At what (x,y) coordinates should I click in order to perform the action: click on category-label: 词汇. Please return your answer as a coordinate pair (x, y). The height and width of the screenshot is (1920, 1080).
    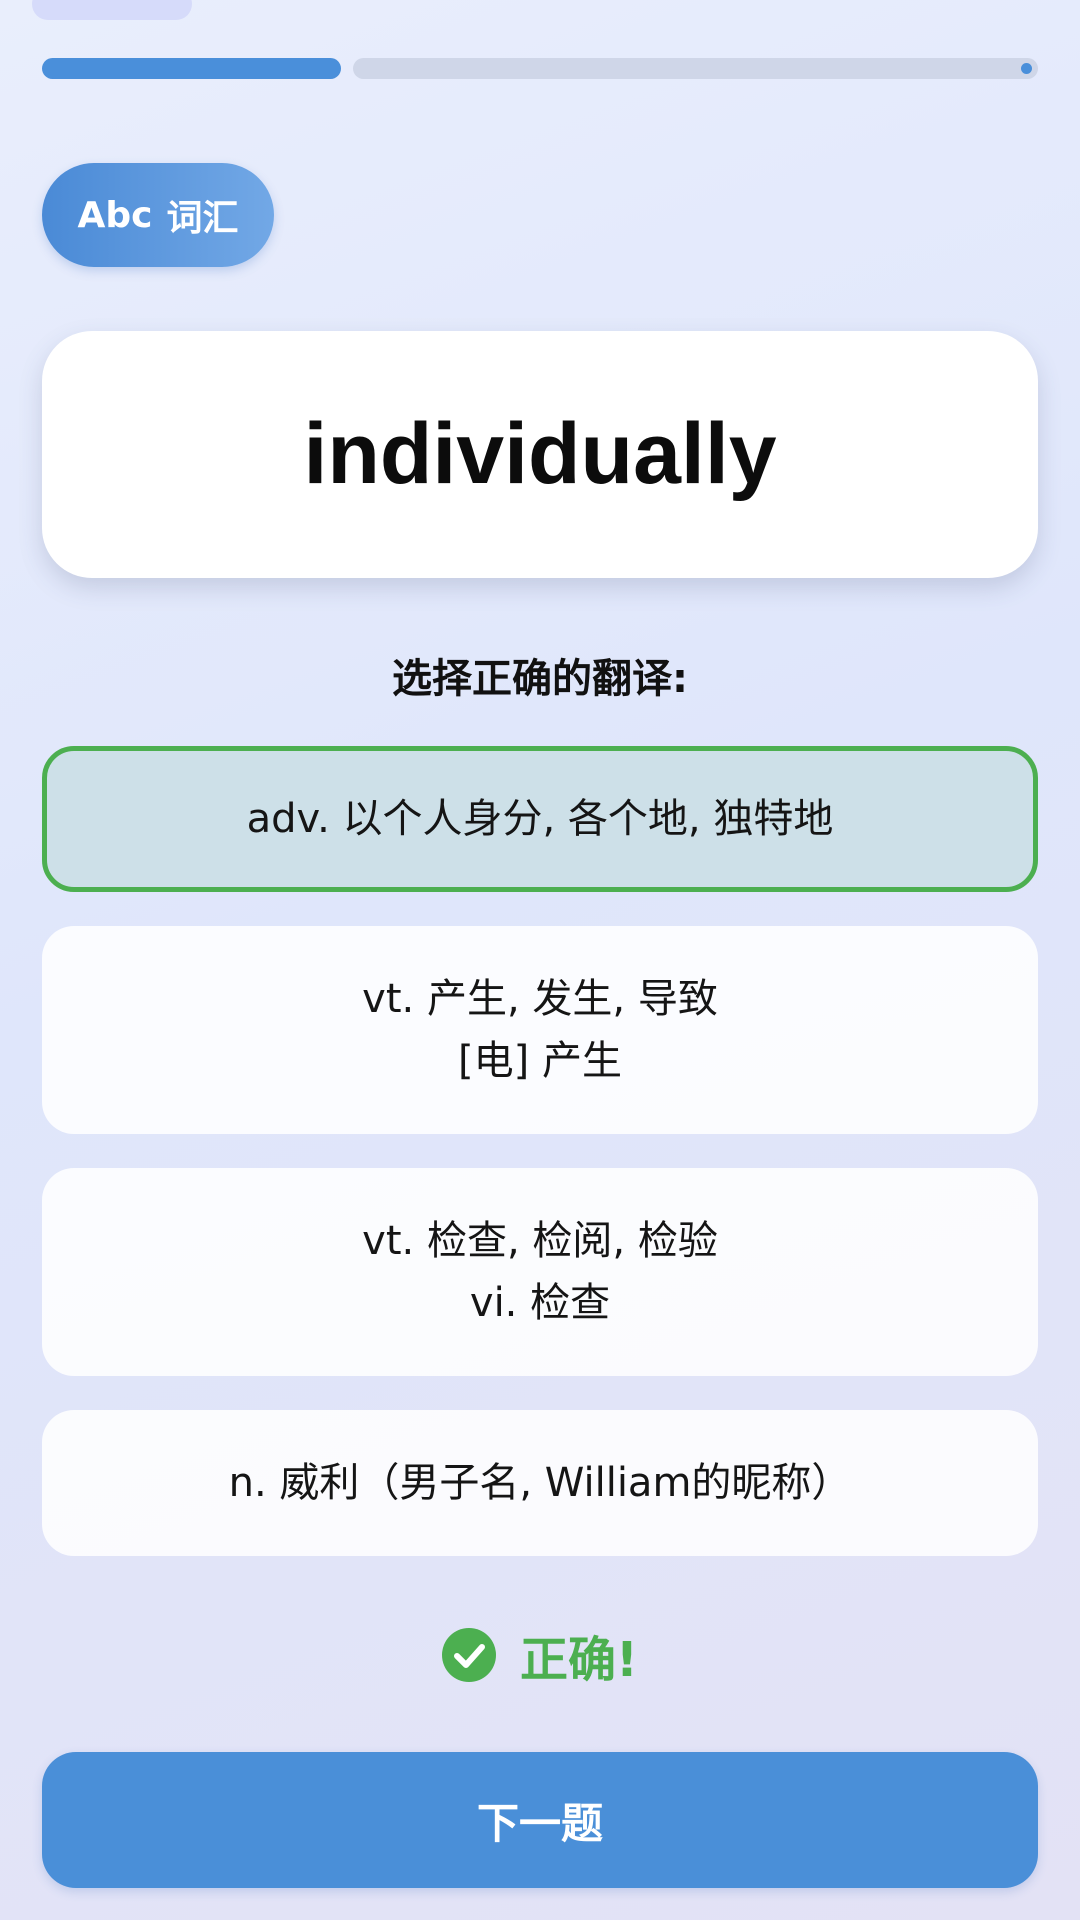
    Looking at the image, I should click on (202, 218).